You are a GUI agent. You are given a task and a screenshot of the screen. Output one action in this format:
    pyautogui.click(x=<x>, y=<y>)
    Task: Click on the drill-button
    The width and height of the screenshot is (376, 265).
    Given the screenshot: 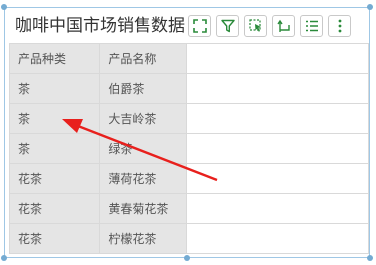 What is the action you would take?
    pyautogui.click(x=283, y=26)
    